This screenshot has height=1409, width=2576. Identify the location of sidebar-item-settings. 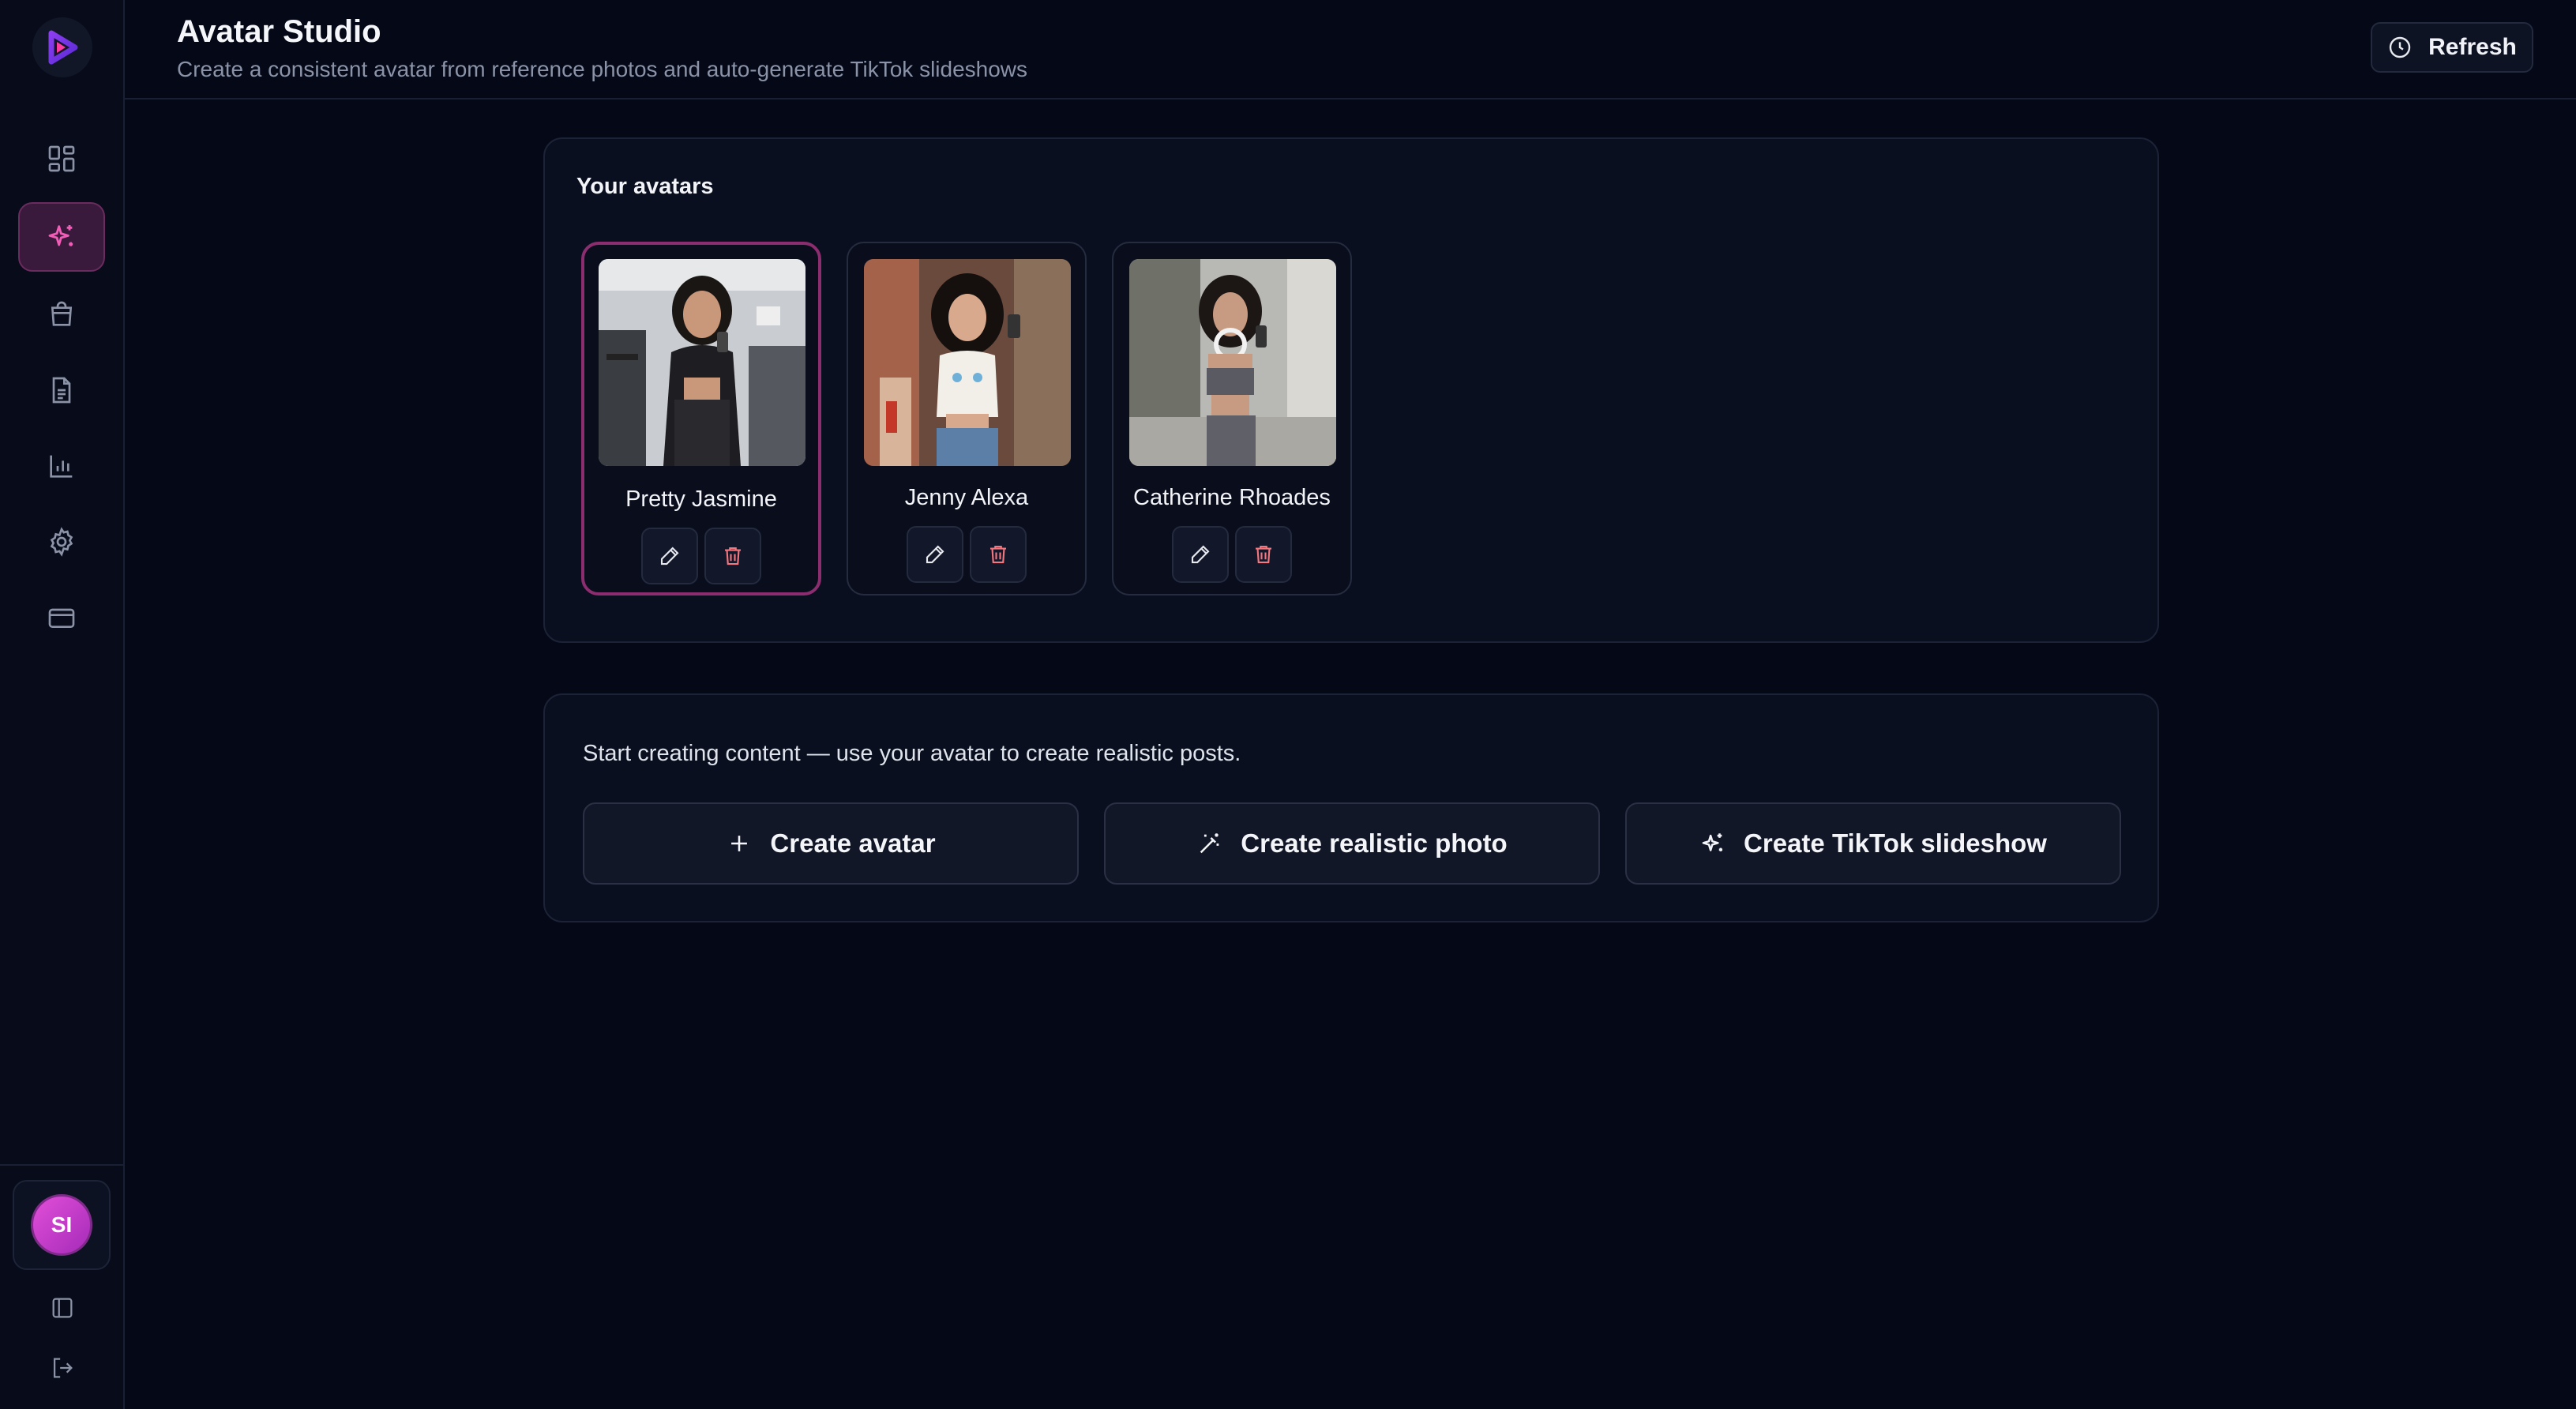
(61, 542).